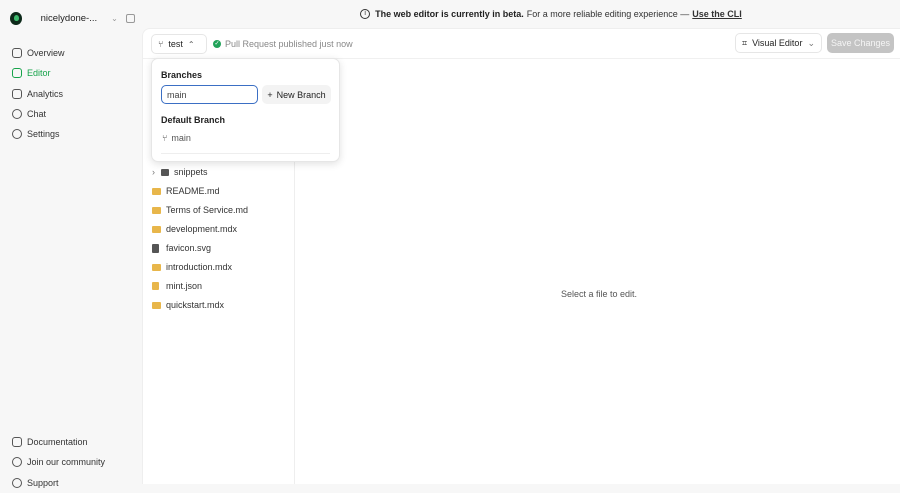 The image size is (900, 493). What do you see at coordinates (245, 153) in the screenshot?
I see `divider` at bounding box center [245, 153].